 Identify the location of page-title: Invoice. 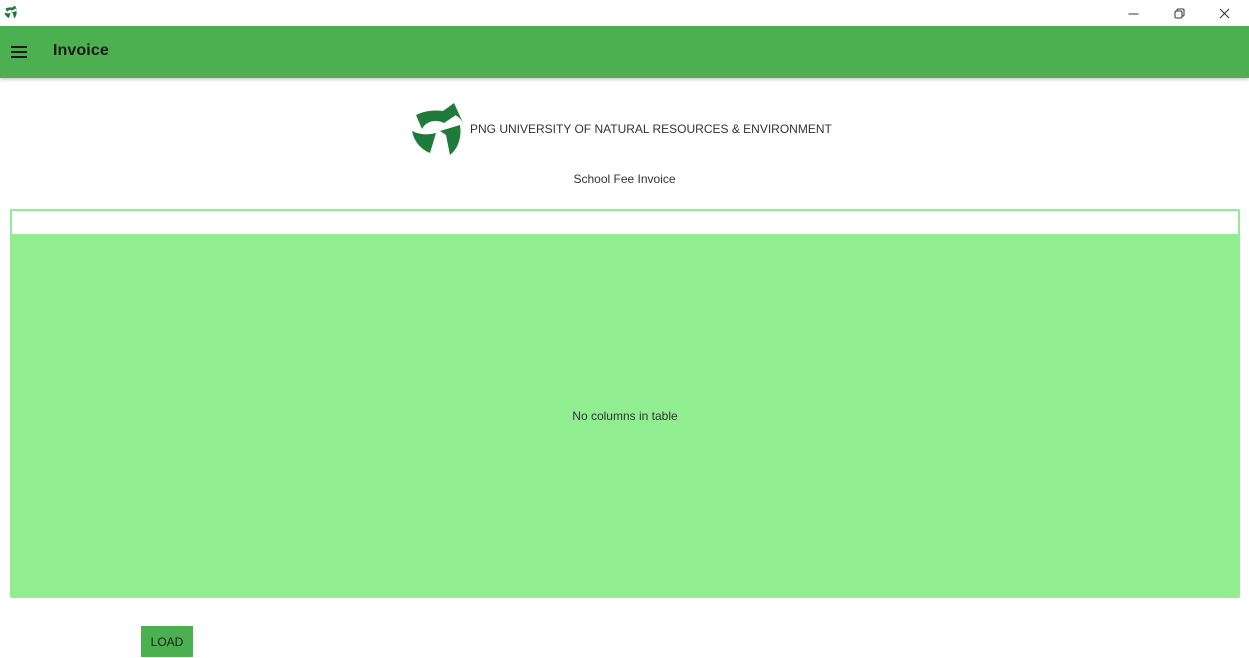
(81, 50).